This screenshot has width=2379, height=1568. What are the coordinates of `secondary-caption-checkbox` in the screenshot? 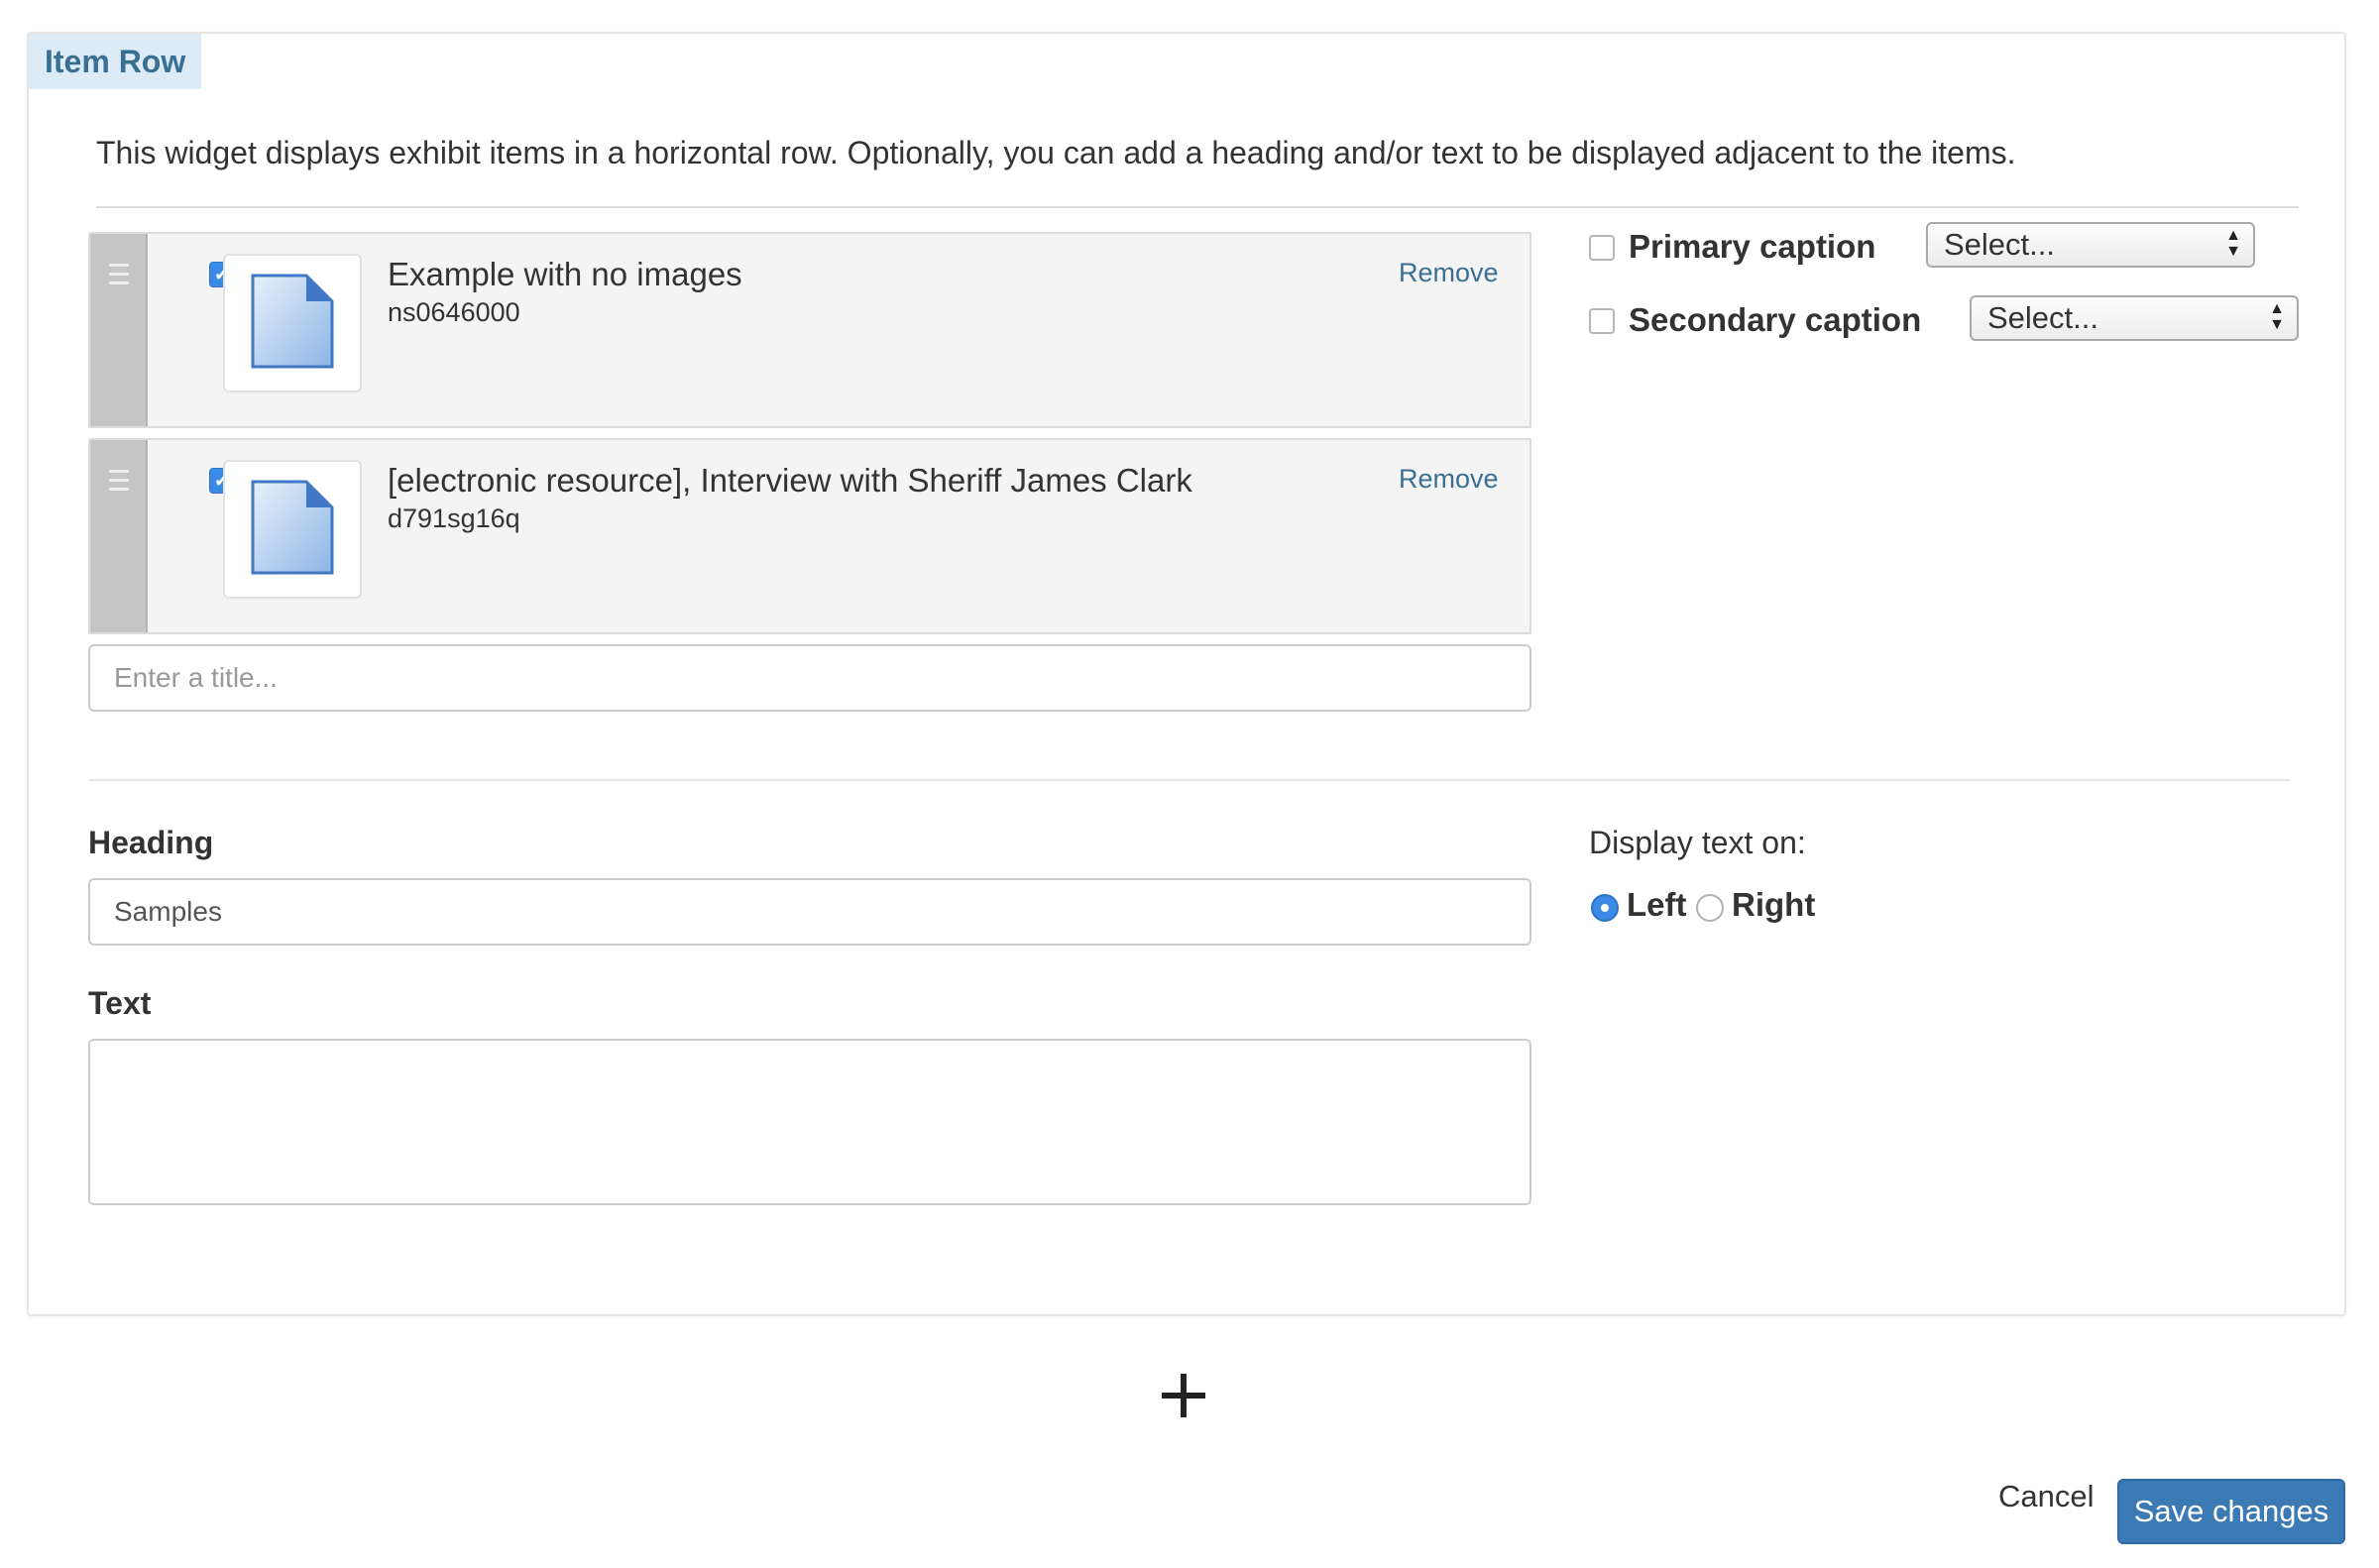 It's located at (1602, 321).